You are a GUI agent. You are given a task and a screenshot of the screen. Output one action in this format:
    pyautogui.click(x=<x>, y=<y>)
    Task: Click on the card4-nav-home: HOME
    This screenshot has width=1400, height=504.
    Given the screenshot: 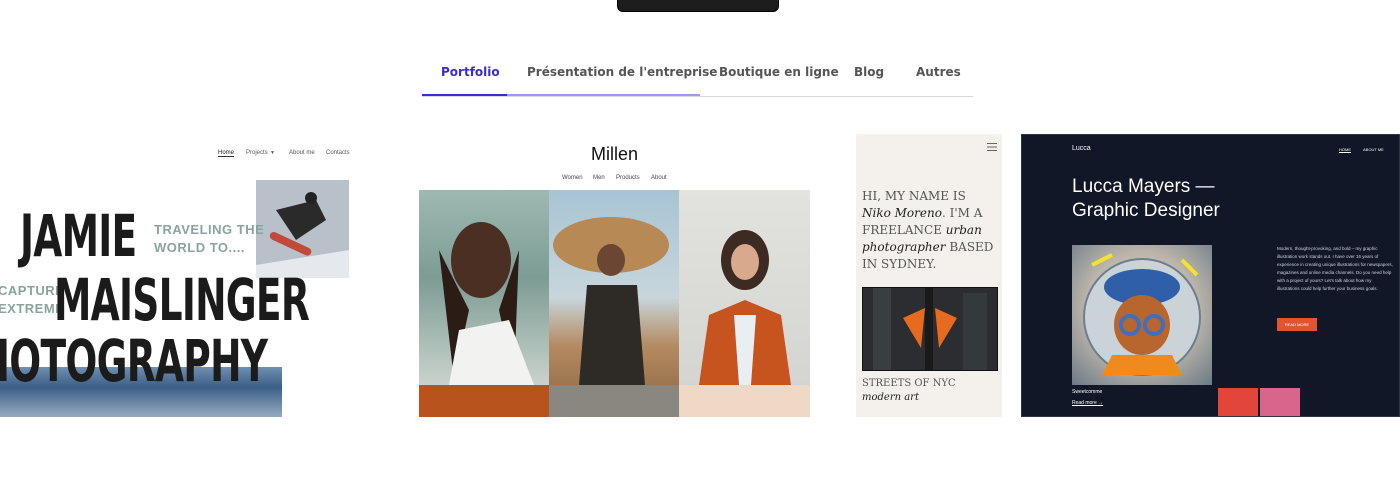 What is the action you would take?
    pyautogui.click(x=1345, y=150)
    